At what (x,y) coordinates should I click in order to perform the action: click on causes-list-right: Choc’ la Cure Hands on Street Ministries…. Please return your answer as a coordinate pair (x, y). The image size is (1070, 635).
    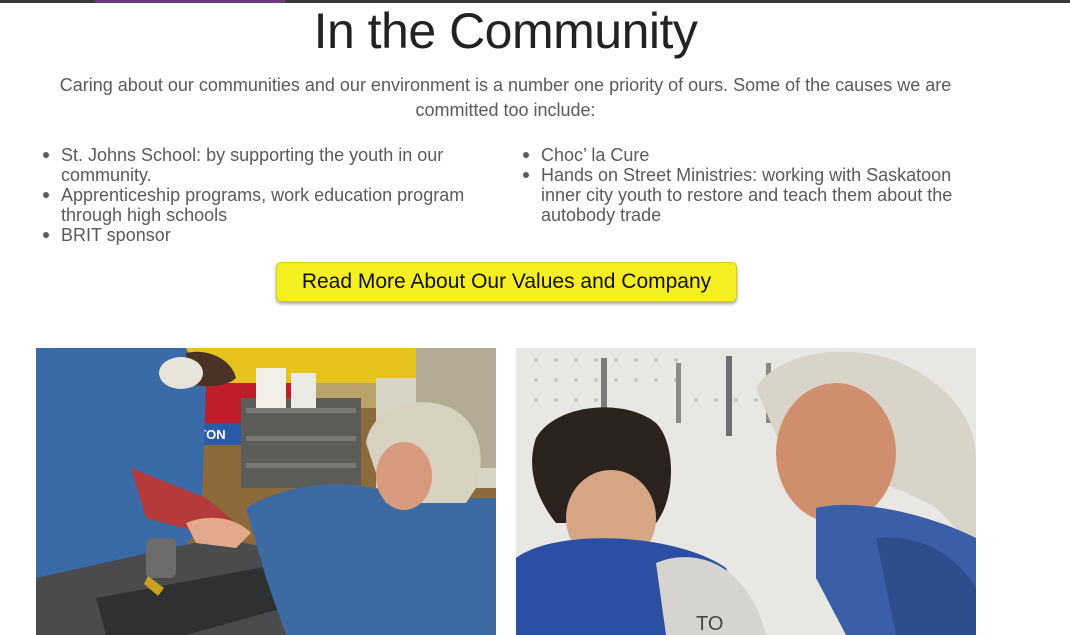
    Looking at the image, I should click on (745, 185).